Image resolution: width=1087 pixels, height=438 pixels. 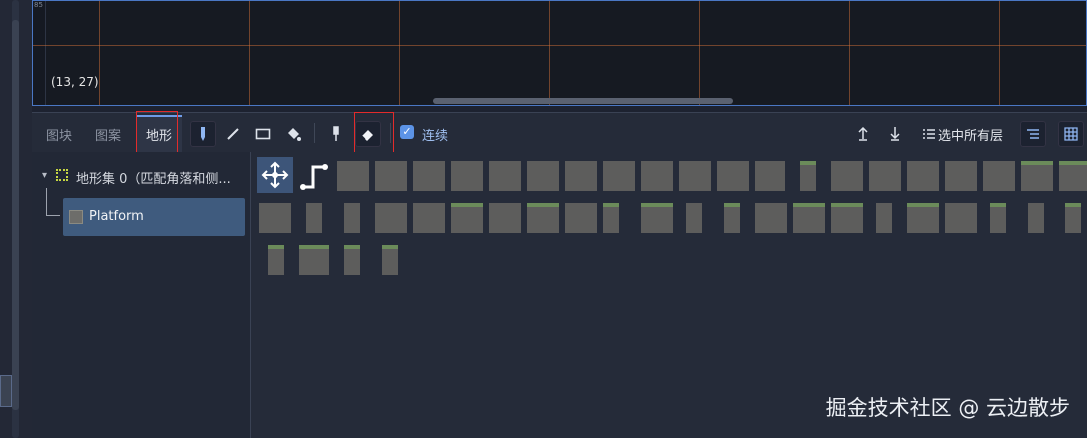 I want to click on left-dock-tab, so click(x=6, y=391).